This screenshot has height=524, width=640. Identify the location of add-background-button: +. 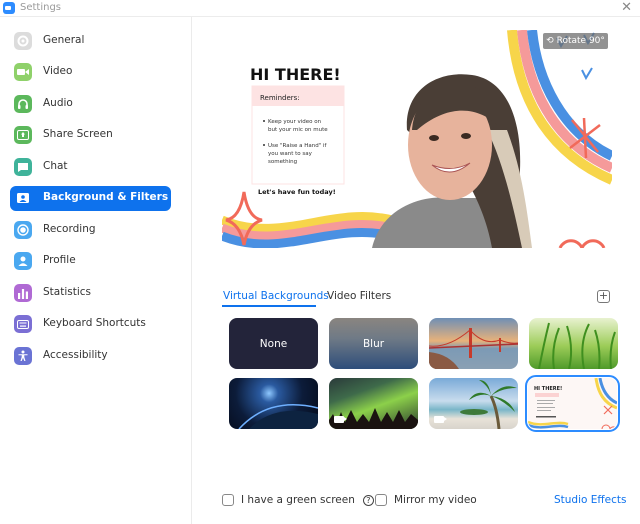
(603, 296).